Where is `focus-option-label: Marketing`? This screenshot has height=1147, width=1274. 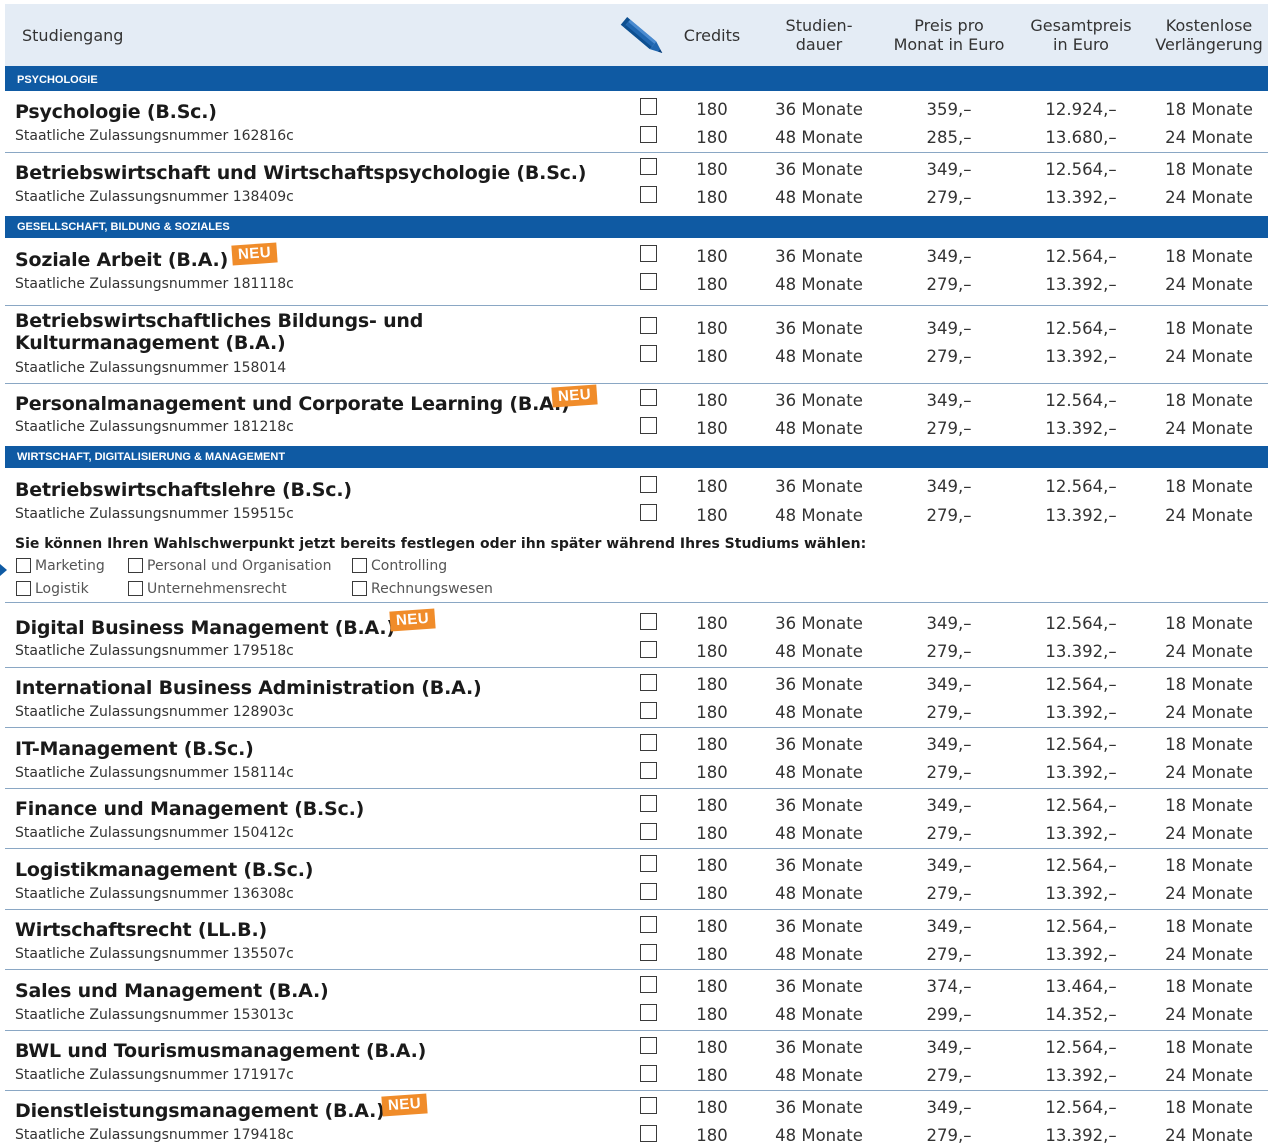 focus-option-label: Marketing is located at coordinates (70, 566).